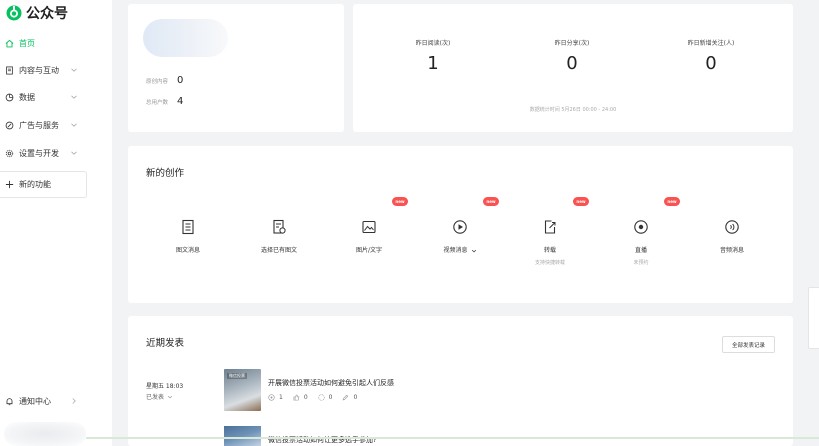 The image size is (819, 446). I want to click on sidebar-item-label: 设置与开发, so click(39, 153).